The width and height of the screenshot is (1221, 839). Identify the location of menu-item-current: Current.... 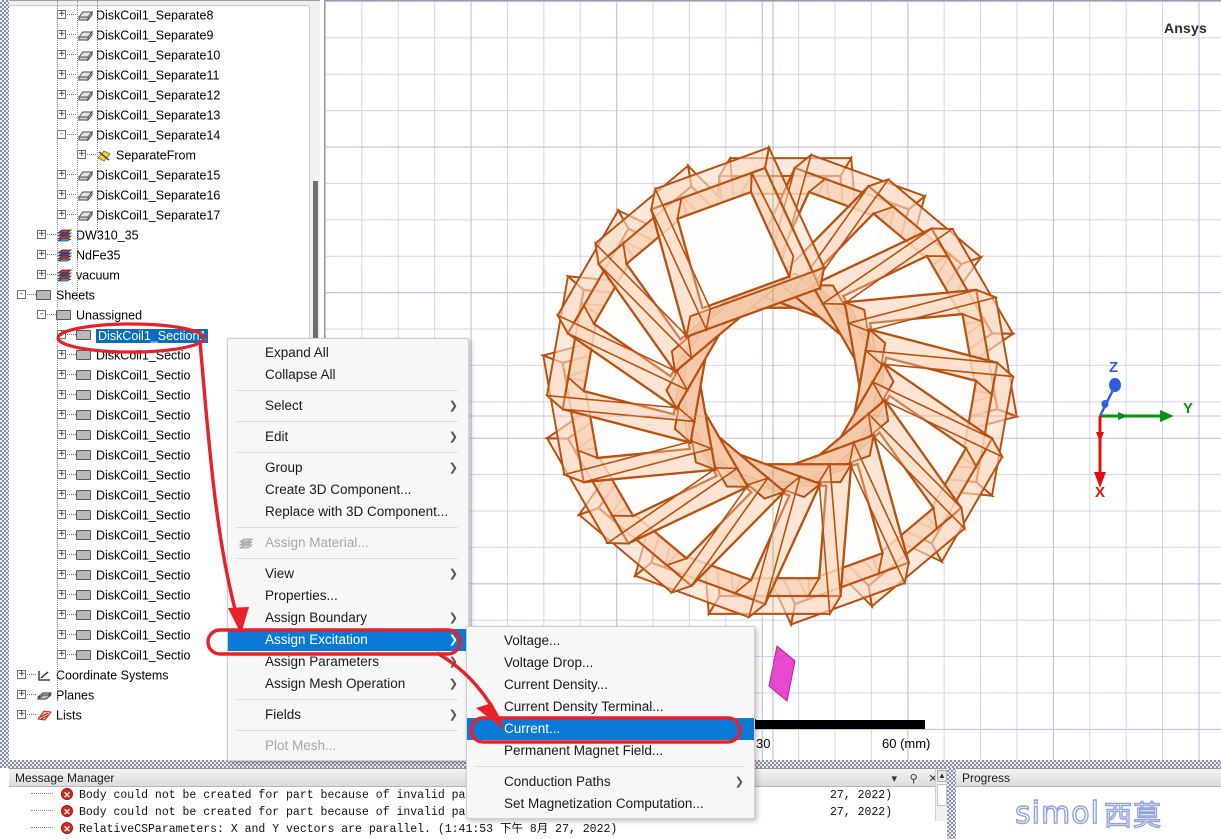
(610, 729).